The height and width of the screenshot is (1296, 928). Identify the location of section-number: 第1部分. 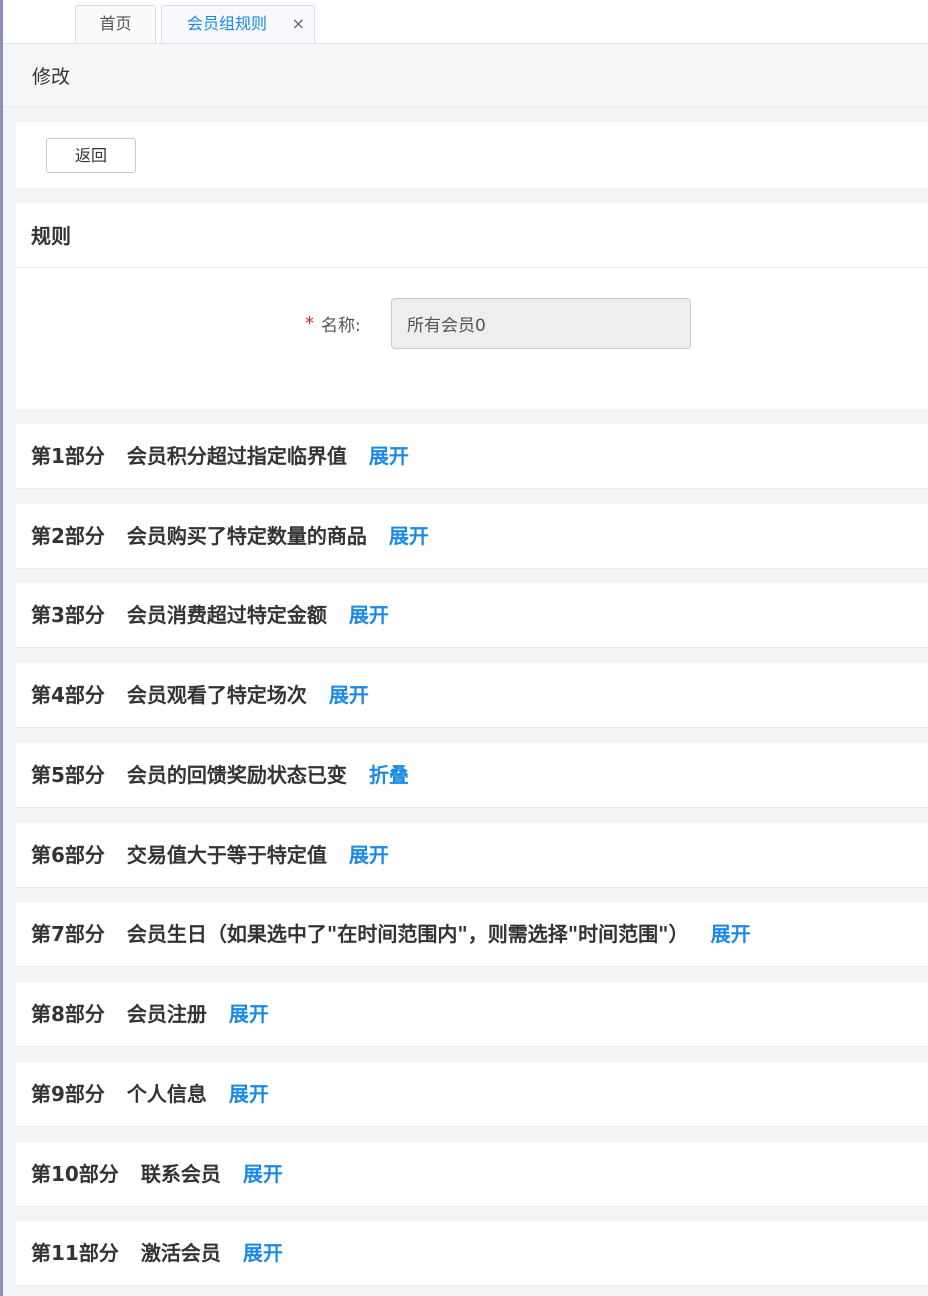
(68, 456).